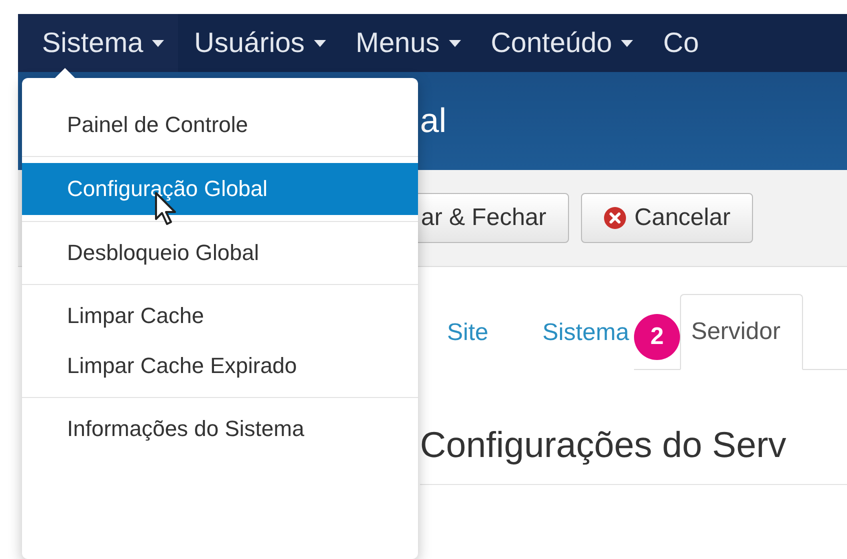 The image size is (847, 559). Describe the element at coordinates (561, 43) in the screenshot. I see `nav-menu-item: Conteúdo` at that location.